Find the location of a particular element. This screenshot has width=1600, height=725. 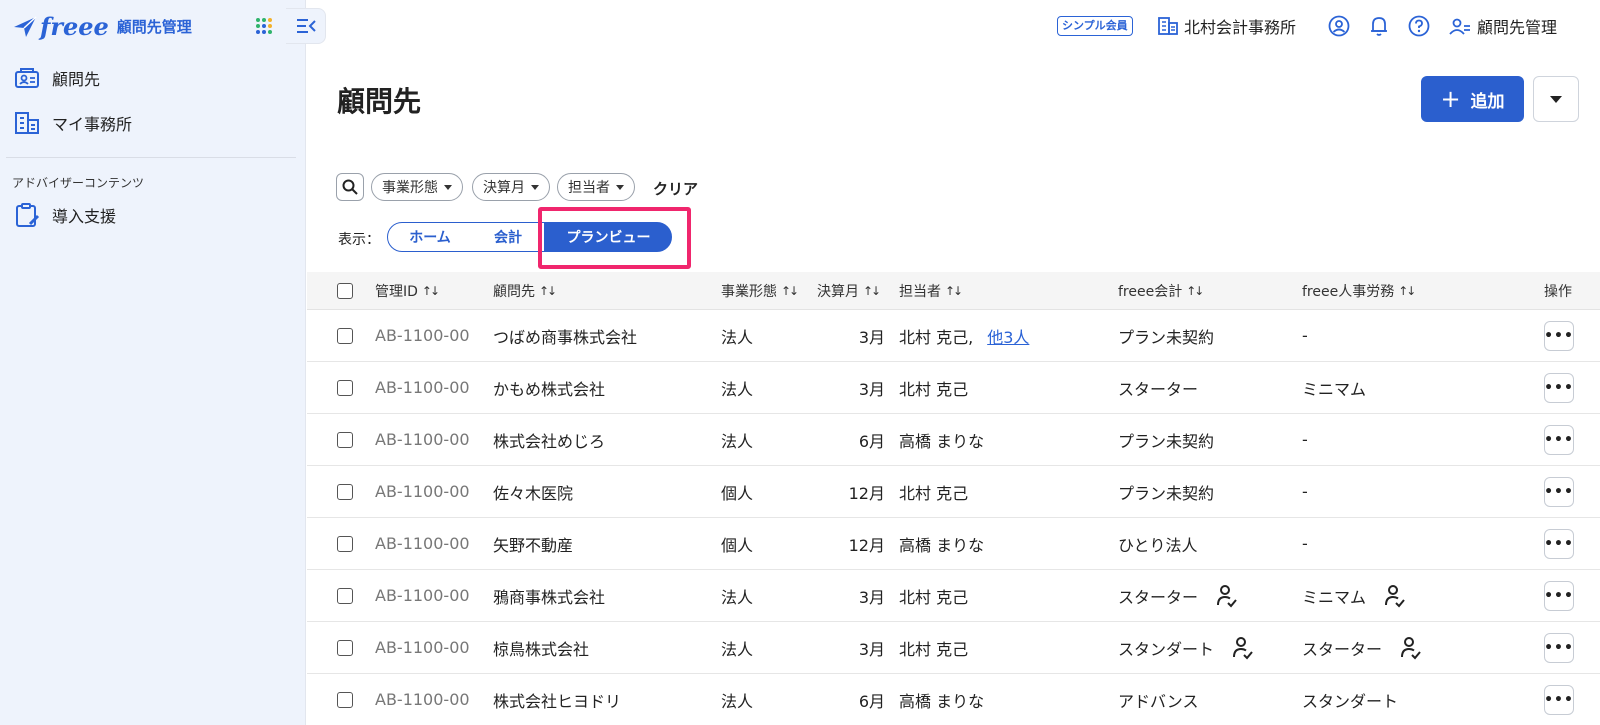

plus-icon: + is located at coordinates (1450, 99).